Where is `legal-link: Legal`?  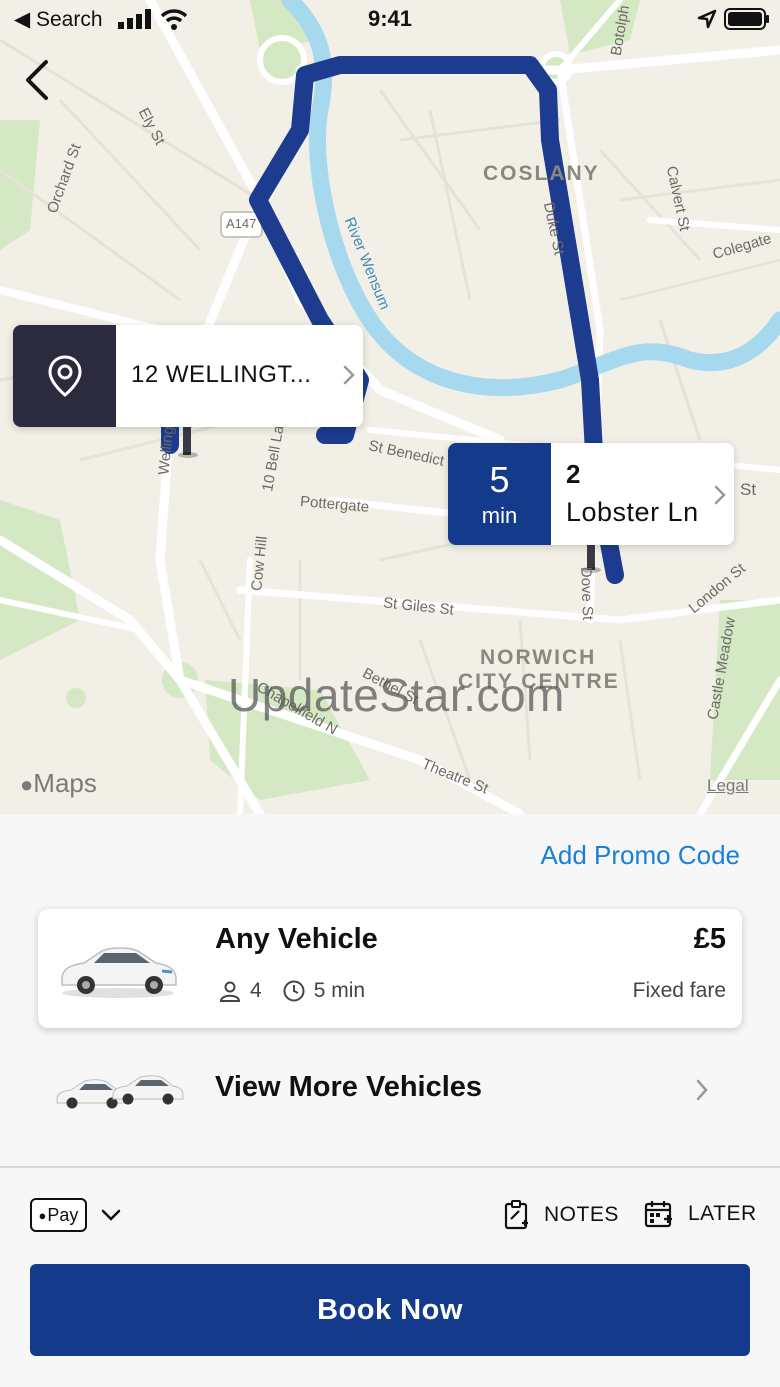 legal-link: Legal is located at coordinates (728, 786).